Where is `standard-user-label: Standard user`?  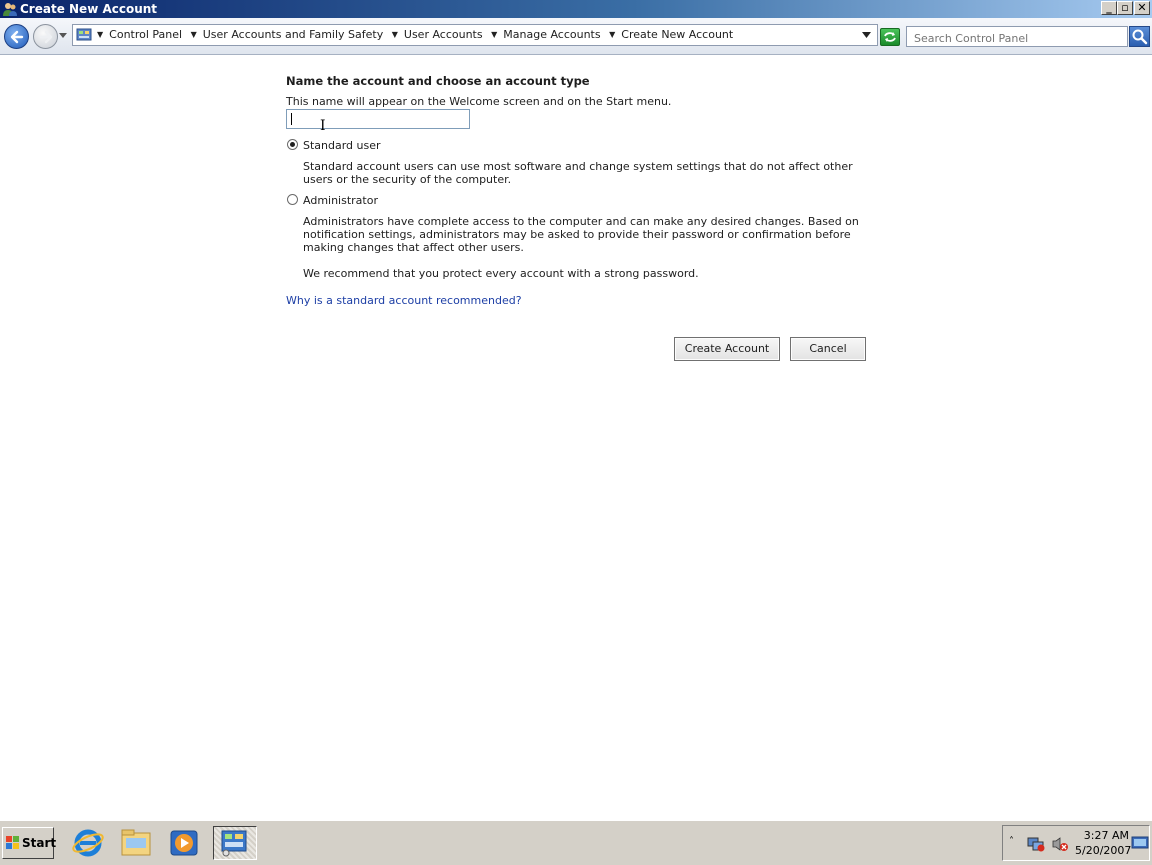 standard-user-label: Standard user is located at coordinates (342, 145).